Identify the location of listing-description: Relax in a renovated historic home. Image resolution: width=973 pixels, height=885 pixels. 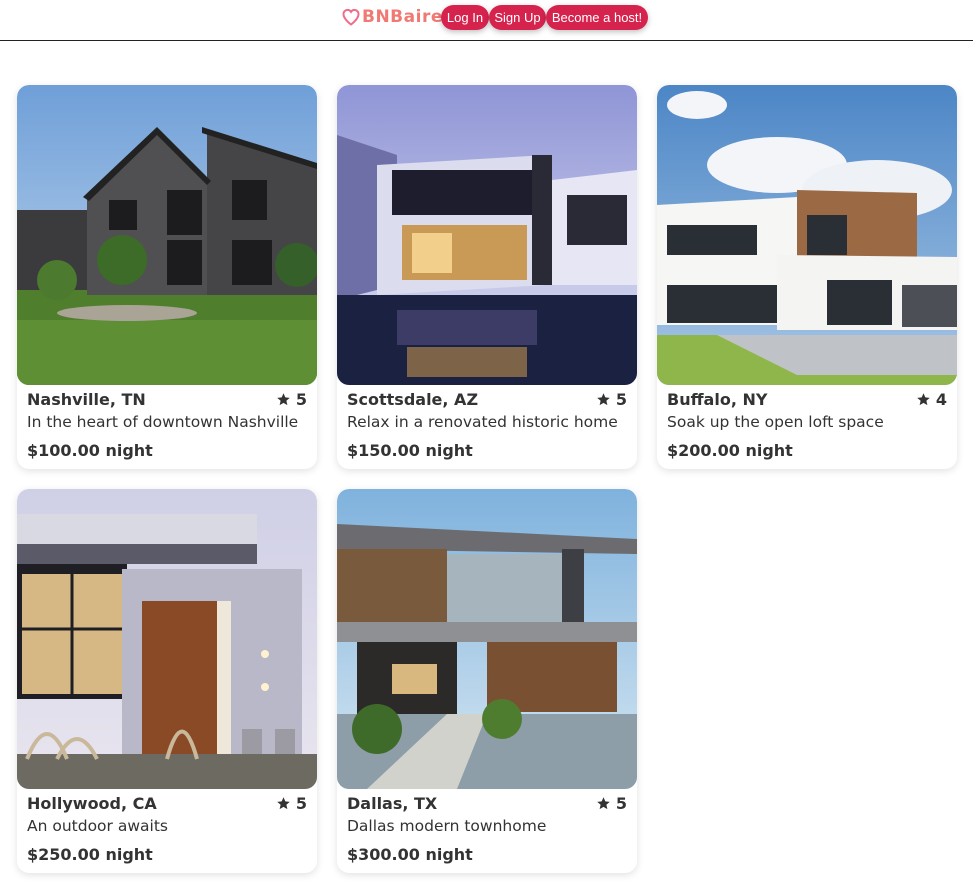
(482, 422).